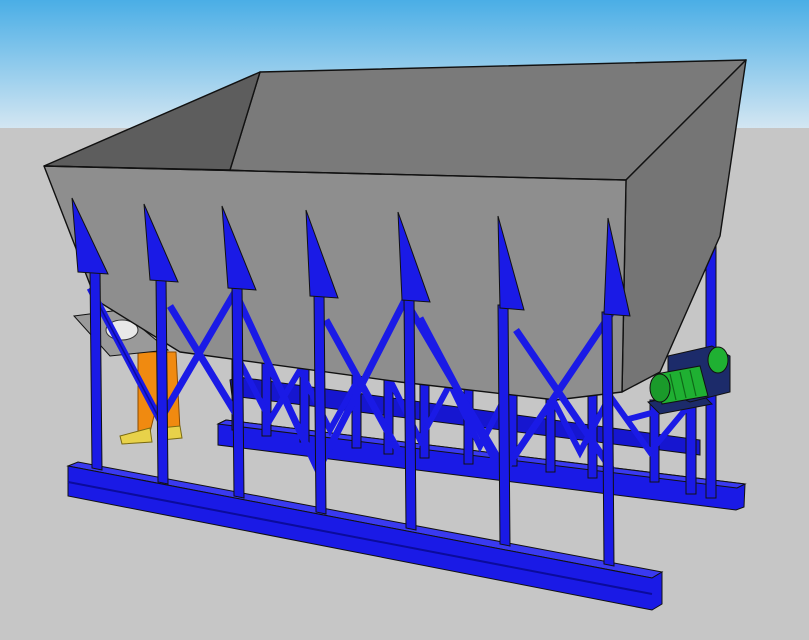 This screenshot has width=809, height=640. What do you see at coordinates (660, 388) in the screenshot?
I see `motor-end-cap` at bounding box center [660, 388].